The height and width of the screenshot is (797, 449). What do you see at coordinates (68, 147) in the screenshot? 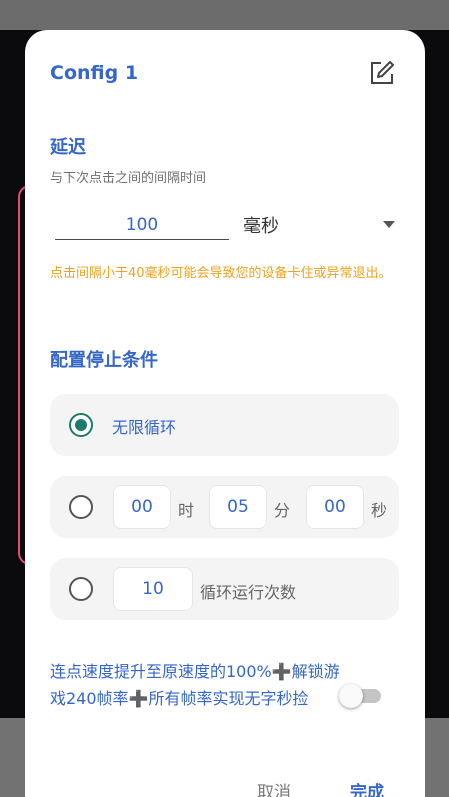
I see `delay-section-title: 延迟` at bounding box center [68, 147].